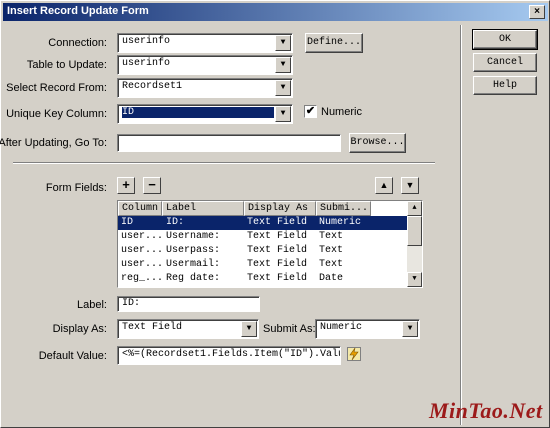  What do you see at coordinates (289, 329) in the screenshot?
I see `submit-as-label: Submit As:` at bounding box center [289, 329].